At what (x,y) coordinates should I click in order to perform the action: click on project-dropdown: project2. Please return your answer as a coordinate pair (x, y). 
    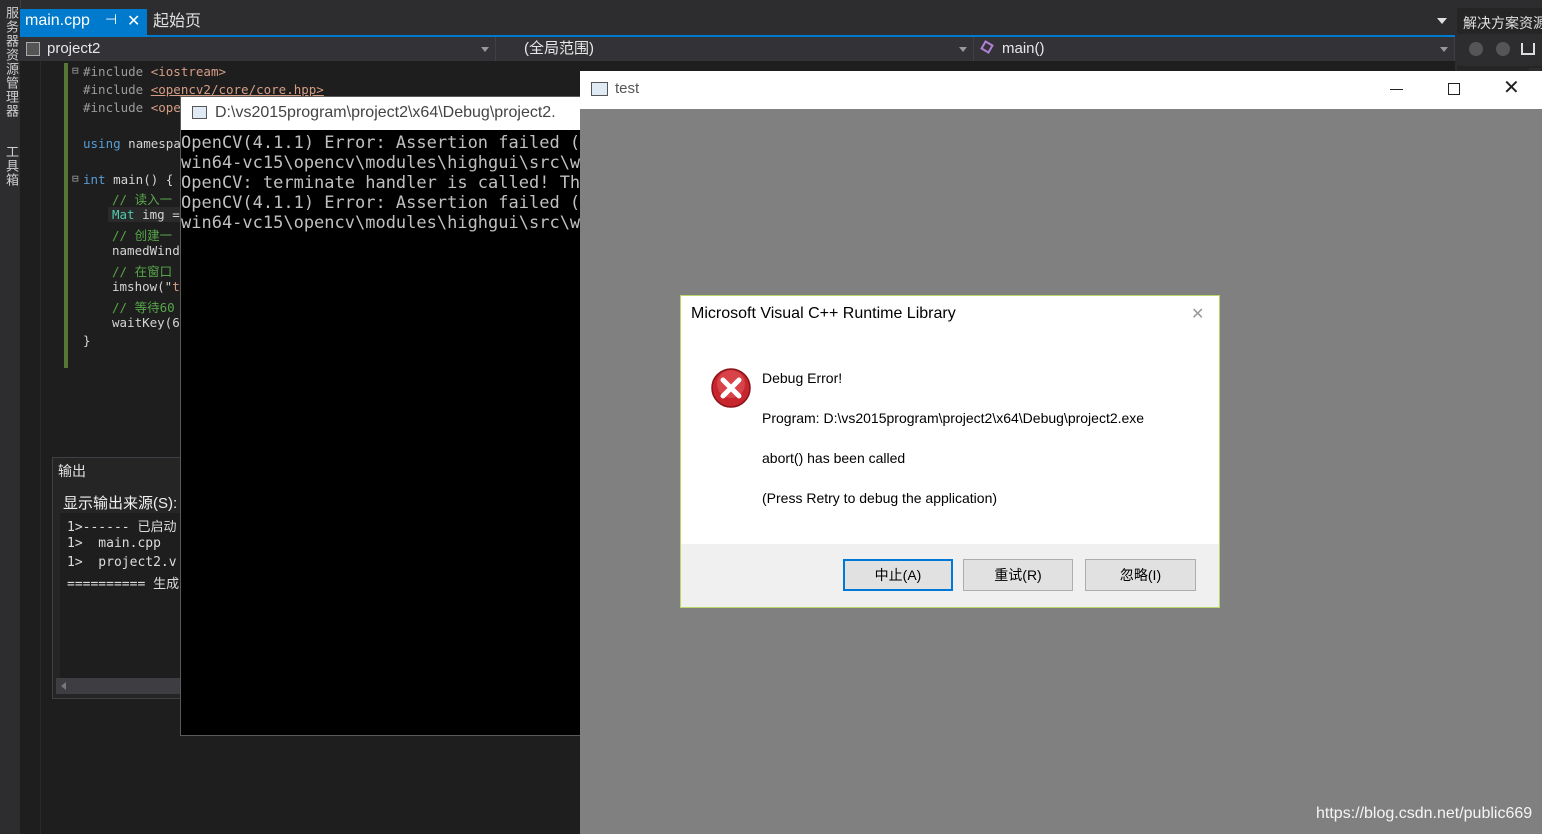
    Looking at the image, I should click on (258, 49).